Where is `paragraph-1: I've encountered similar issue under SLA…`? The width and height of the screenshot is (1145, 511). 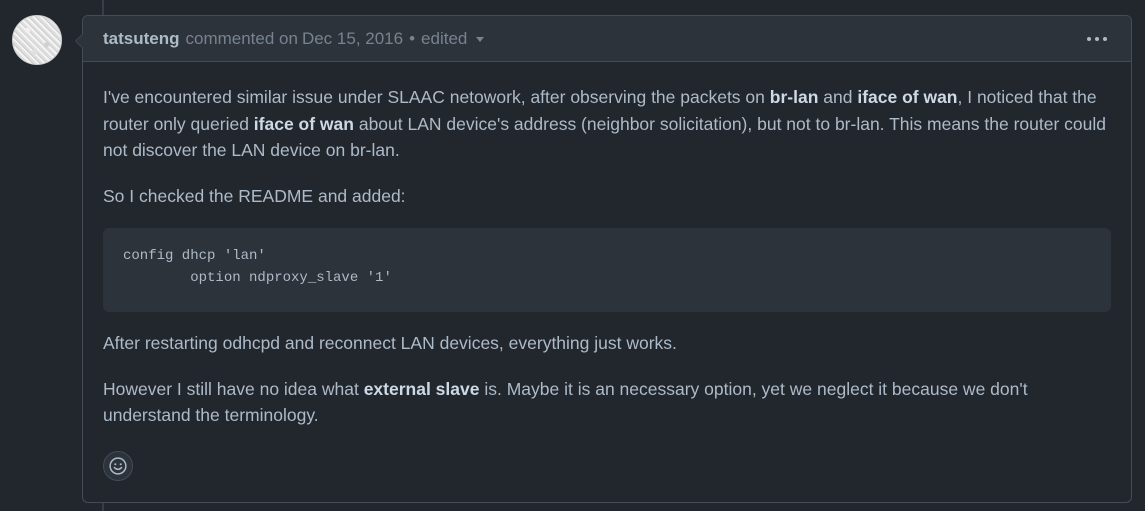
paragraph-1: I've encountered similar issue under SLA… is located at coordinates (607, 124).